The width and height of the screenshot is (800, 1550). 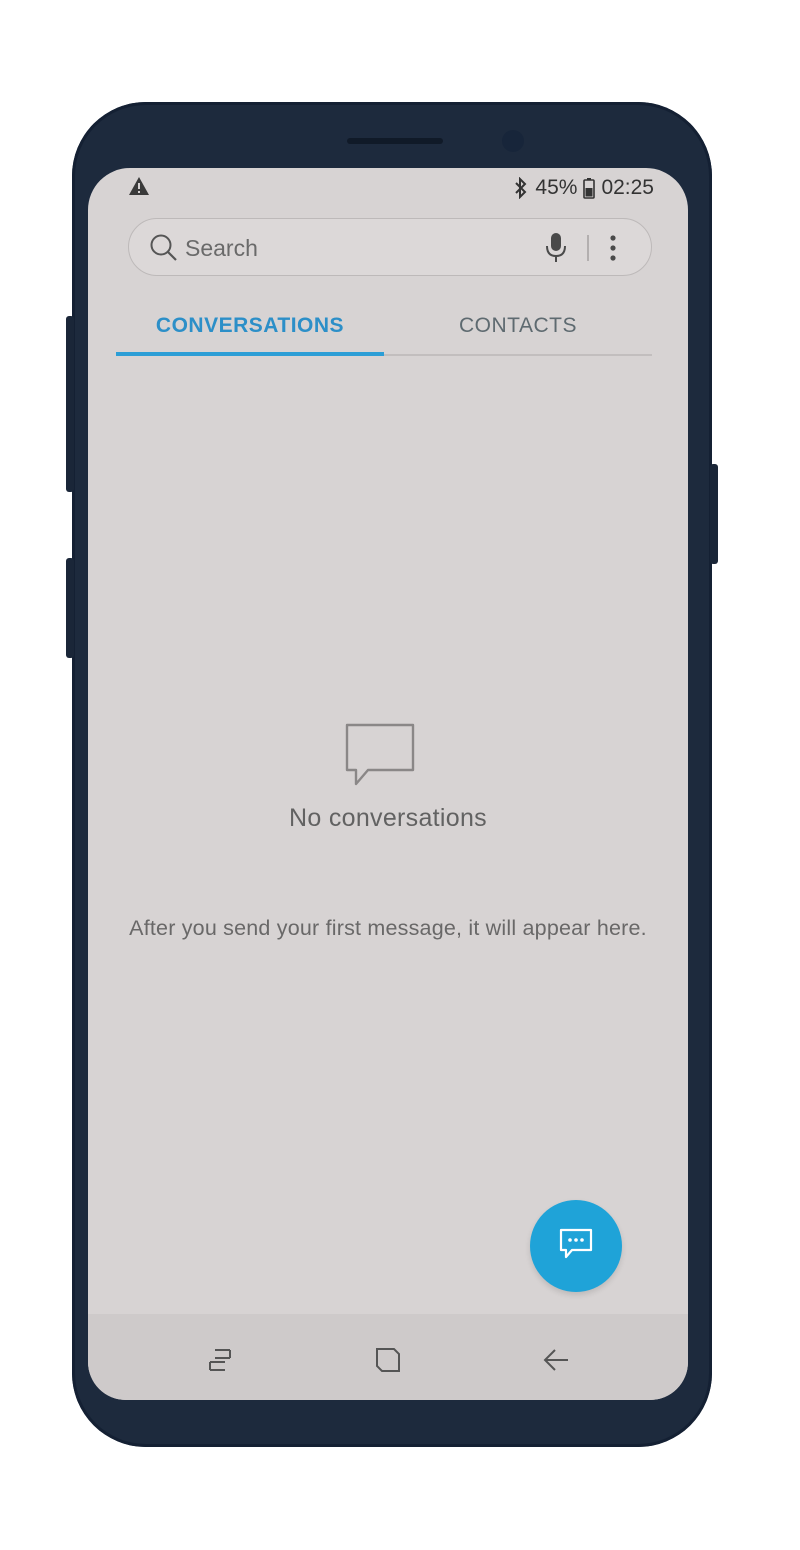 I want to click on recent-apps-icon, so click(x=220, y=1360).